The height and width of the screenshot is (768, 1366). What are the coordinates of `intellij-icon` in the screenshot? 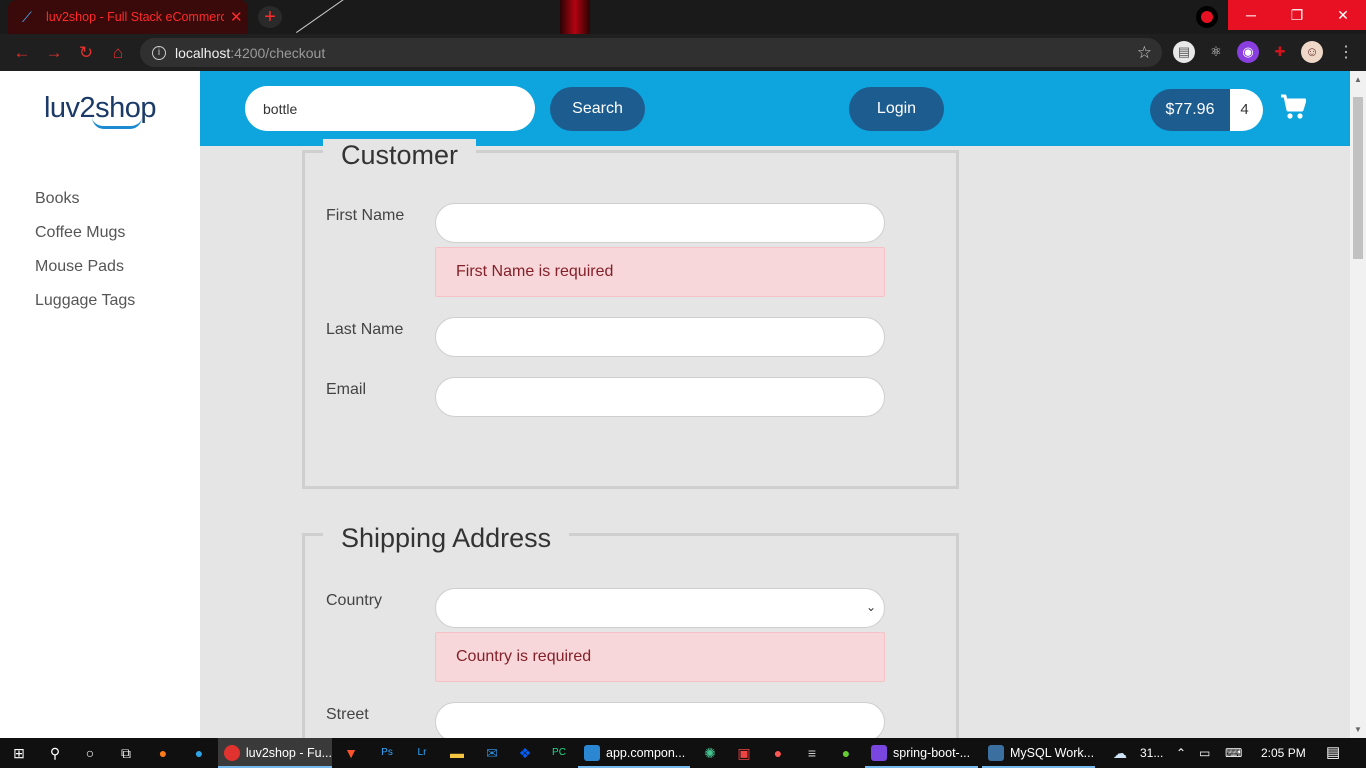 It's located at (879, 753).